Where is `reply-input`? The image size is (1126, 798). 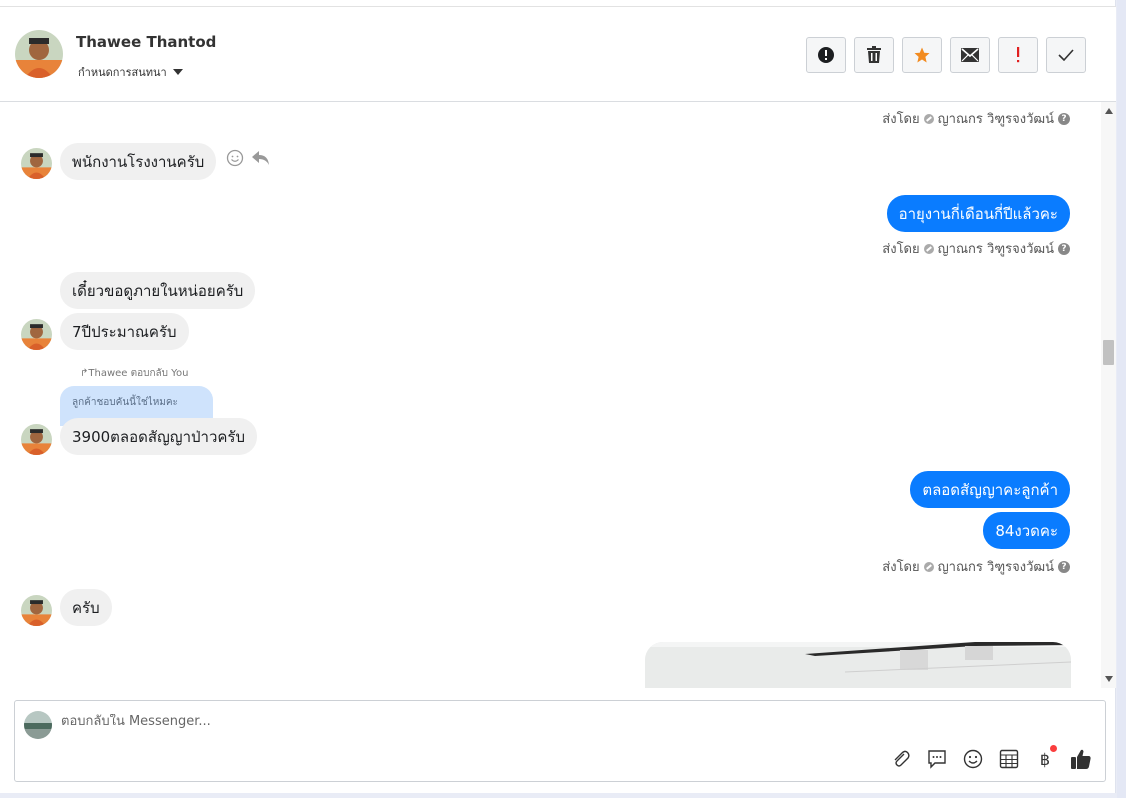
reply-input is located at coordinates (411, 721).